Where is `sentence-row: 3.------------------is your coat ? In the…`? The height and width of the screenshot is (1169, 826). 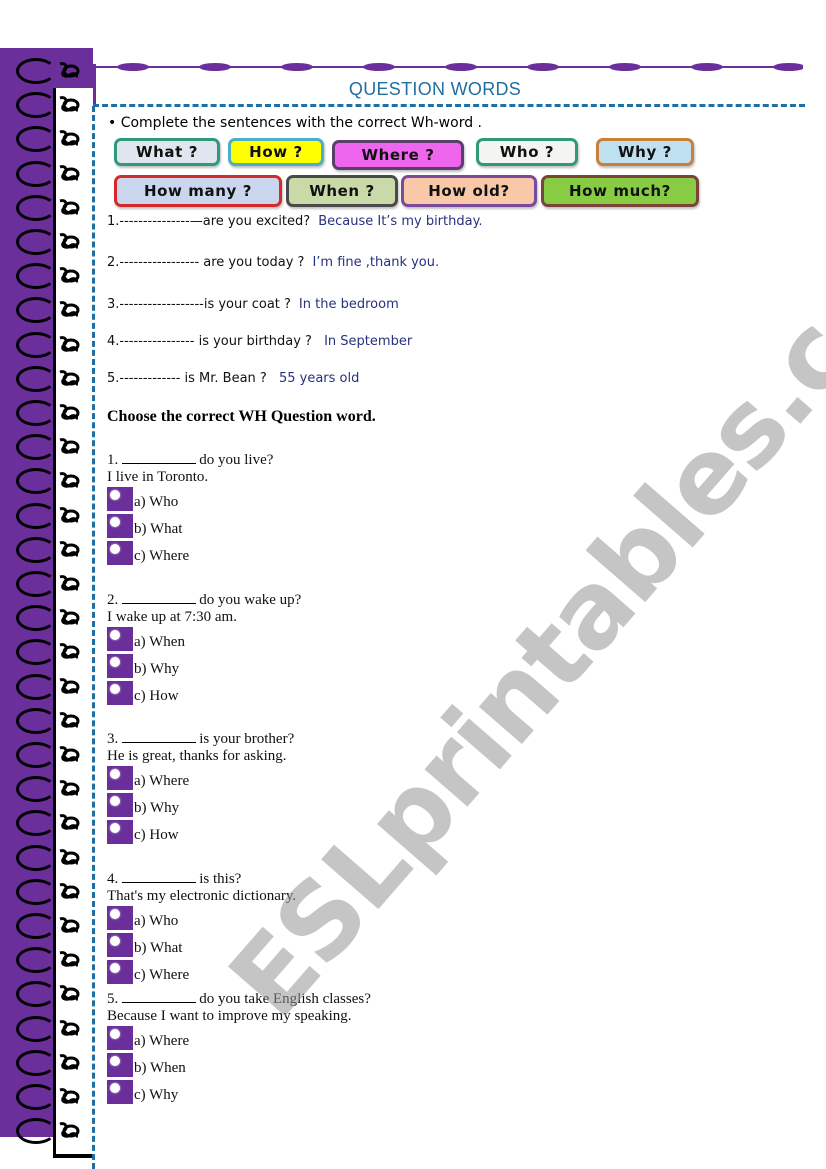
sentence-row: 3.------------------is your coat ? In the… is located at coordinates (253, 304).